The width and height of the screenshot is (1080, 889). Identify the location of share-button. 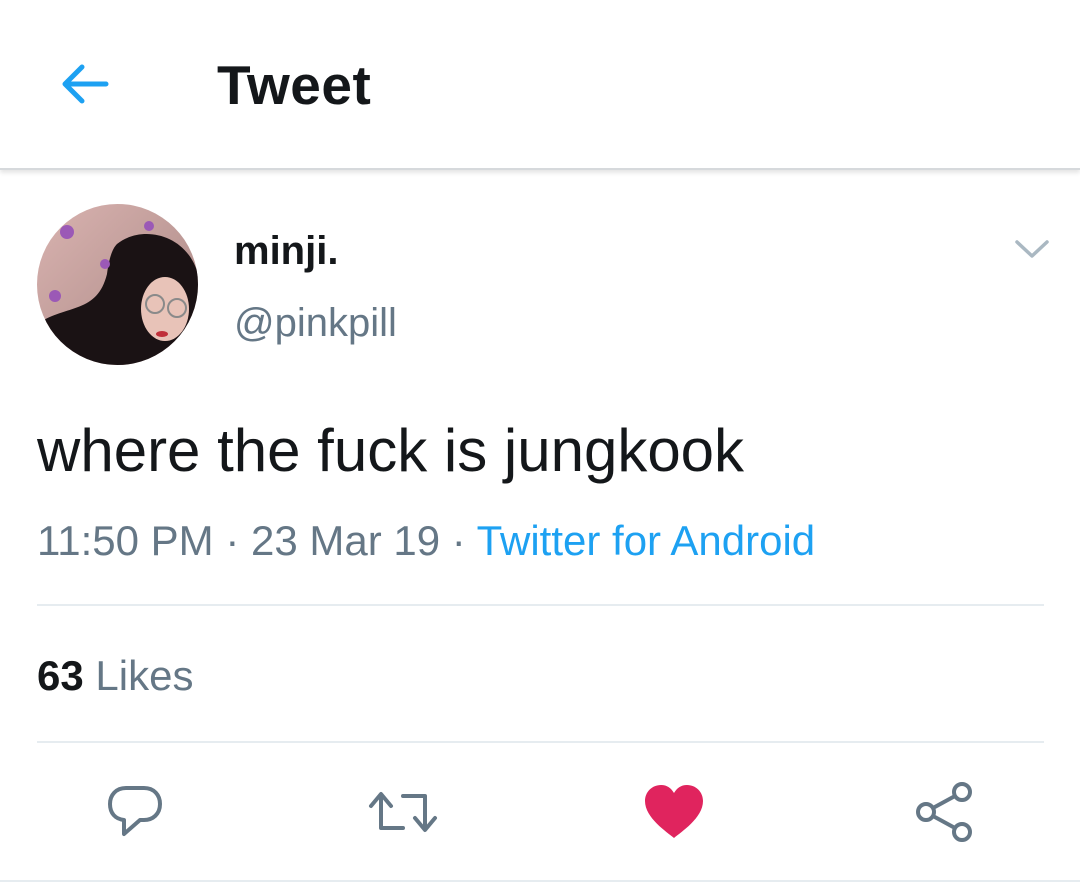
(944, 812).